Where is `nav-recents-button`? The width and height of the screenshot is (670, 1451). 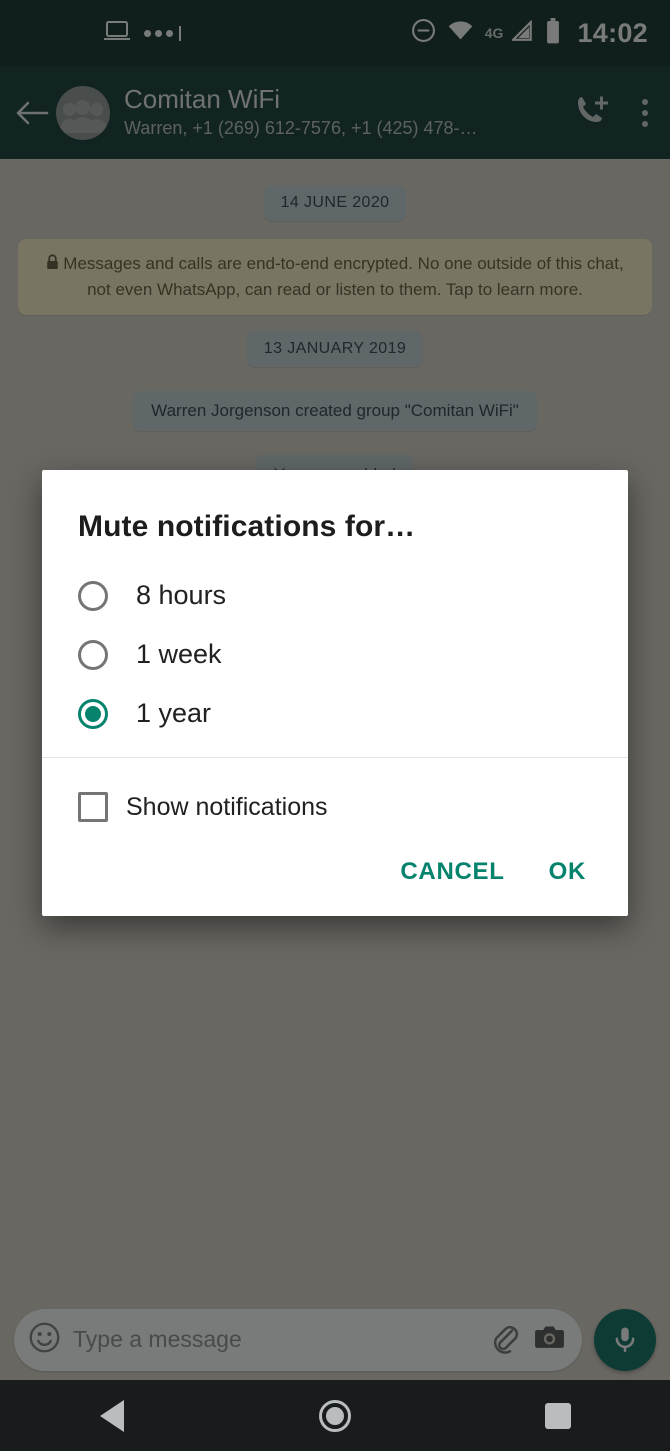
nav-recents-button is located at coordinates (558, 1415).